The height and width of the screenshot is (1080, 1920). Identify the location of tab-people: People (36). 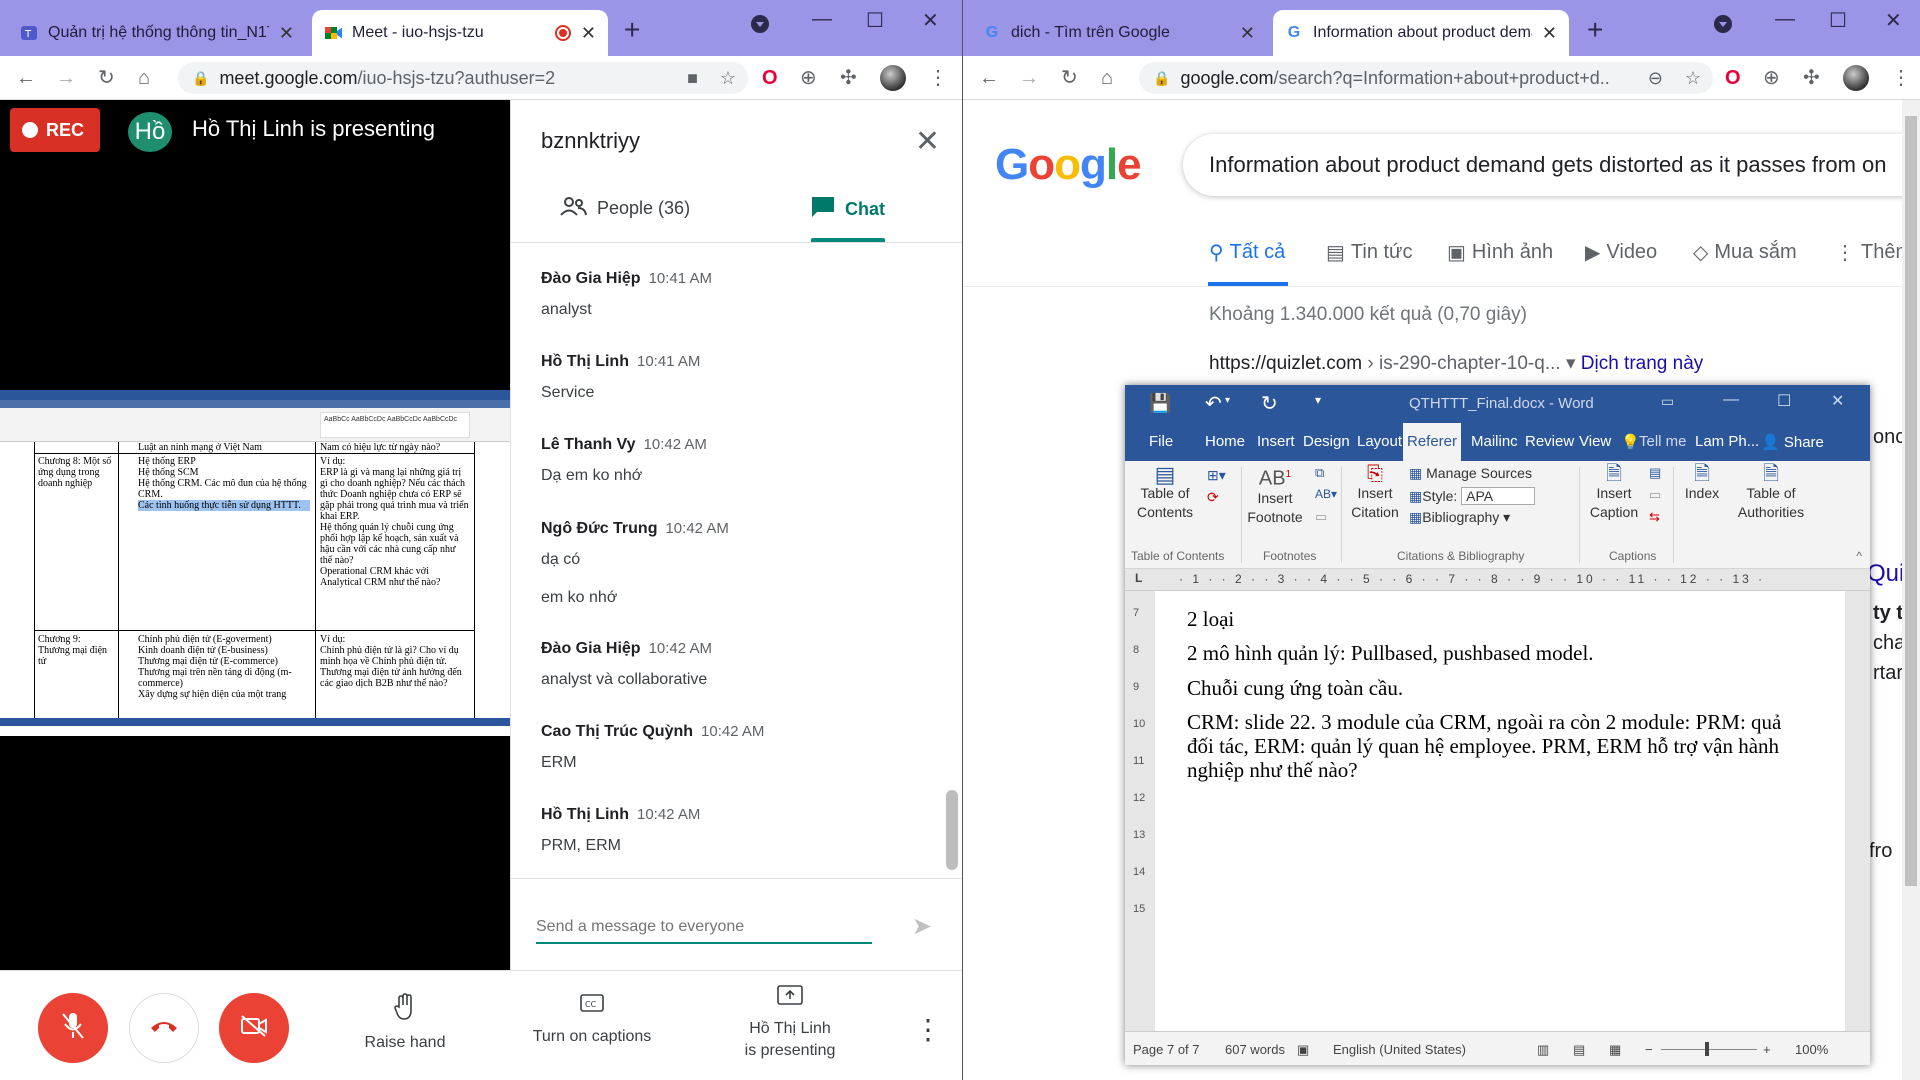
(624, 208).